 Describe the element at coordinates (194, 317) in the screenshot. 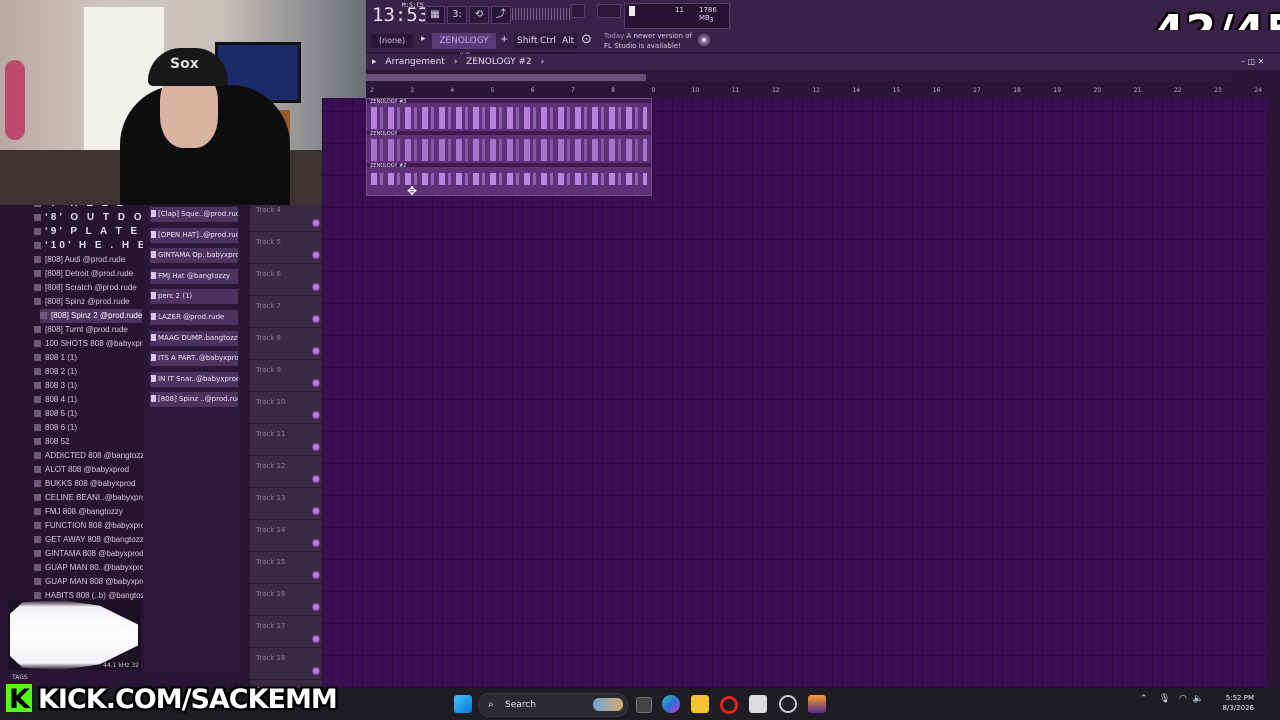

I see `channel-button: LAZER @prod.rude` at that location.